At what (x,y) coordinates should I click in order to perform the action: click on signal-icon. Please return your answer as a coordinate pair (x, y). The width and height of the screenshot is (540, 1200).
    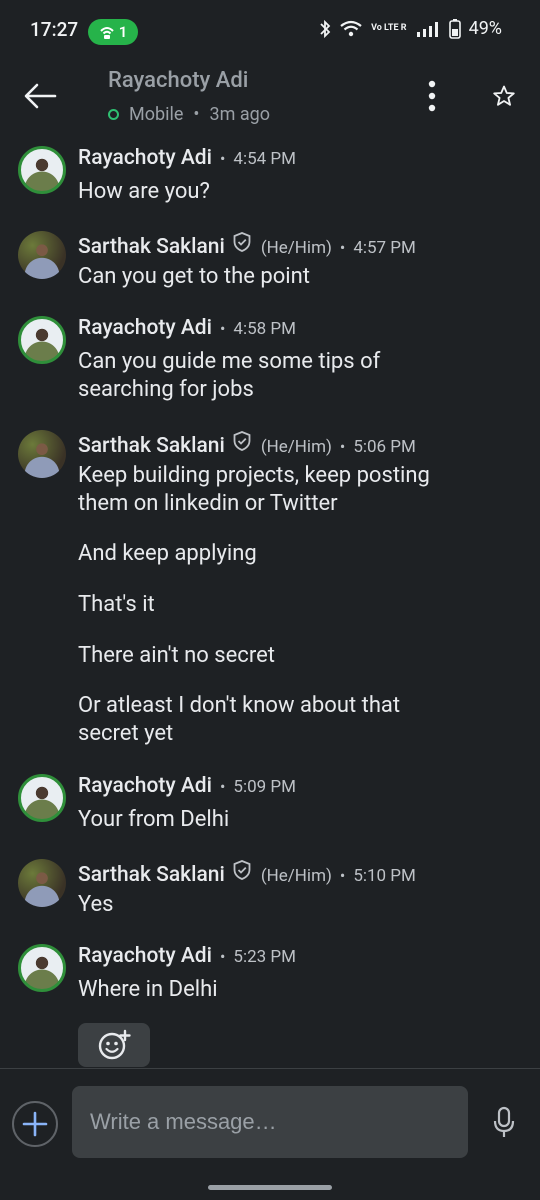
    Looking at the image, I should click on (427, 29).